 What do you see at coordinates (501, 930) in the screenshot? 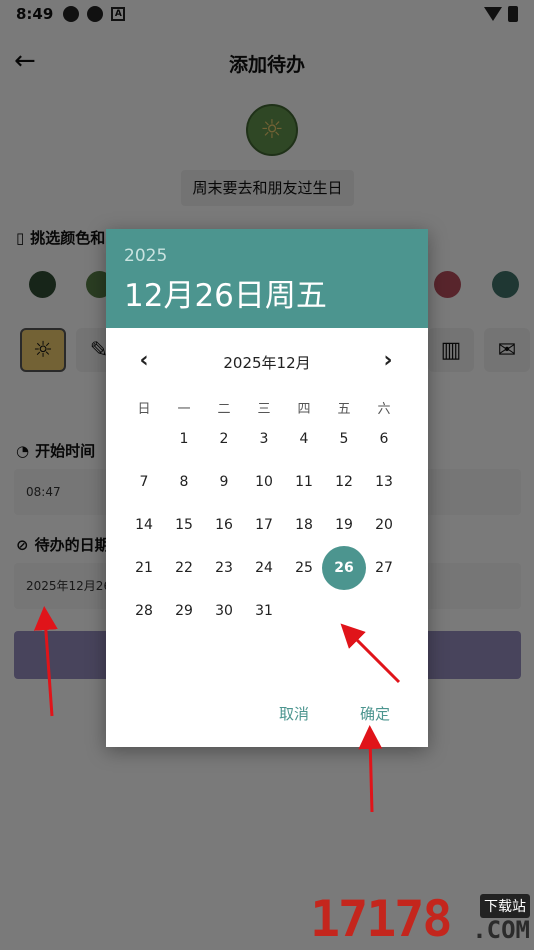
I see `watermark-domain: .COM` at bounding box center [501, 930].